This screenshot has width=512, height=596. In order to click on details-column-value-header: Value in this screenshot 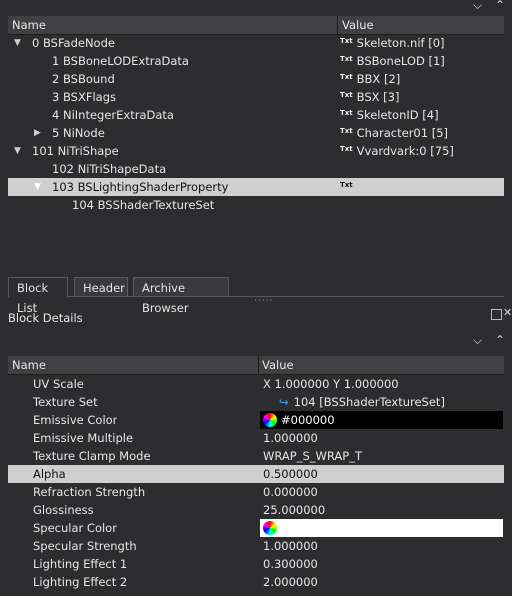, I will do `click(278, 365)`.